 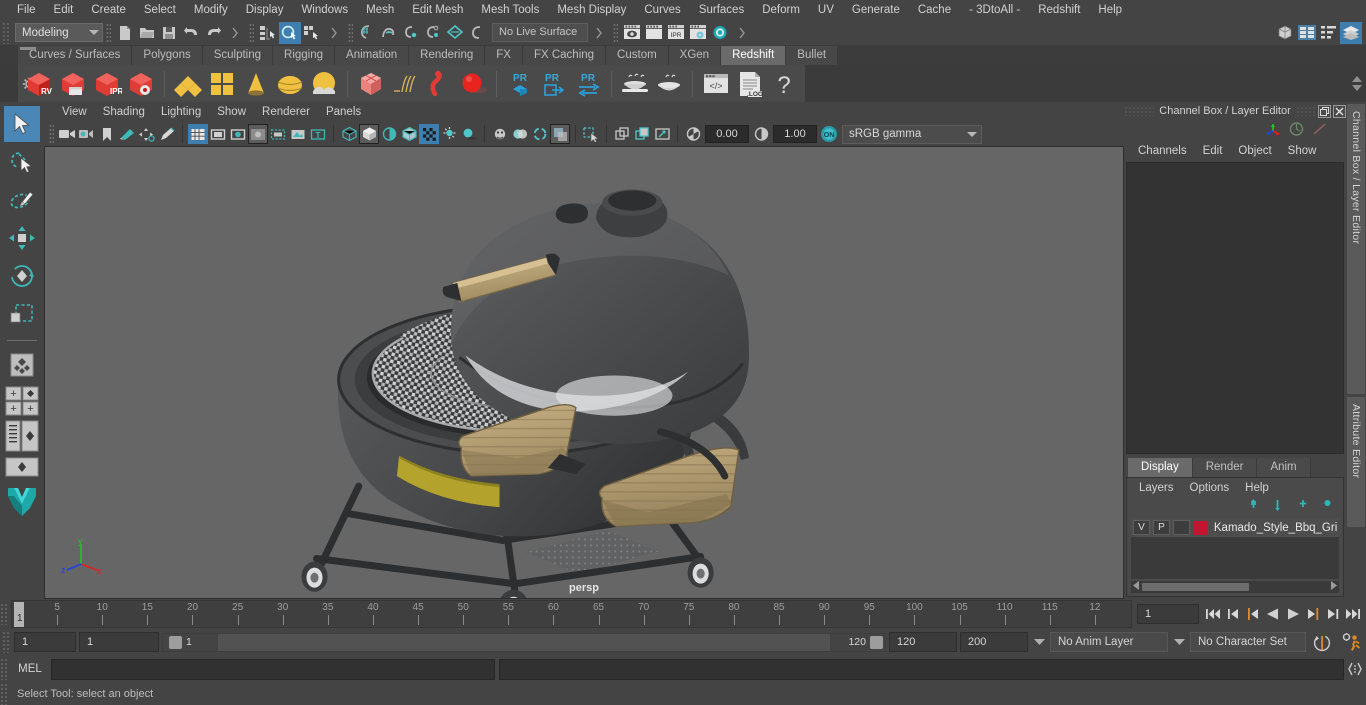 I want to click on tab-display: Display, so click(x=1160, y=467).